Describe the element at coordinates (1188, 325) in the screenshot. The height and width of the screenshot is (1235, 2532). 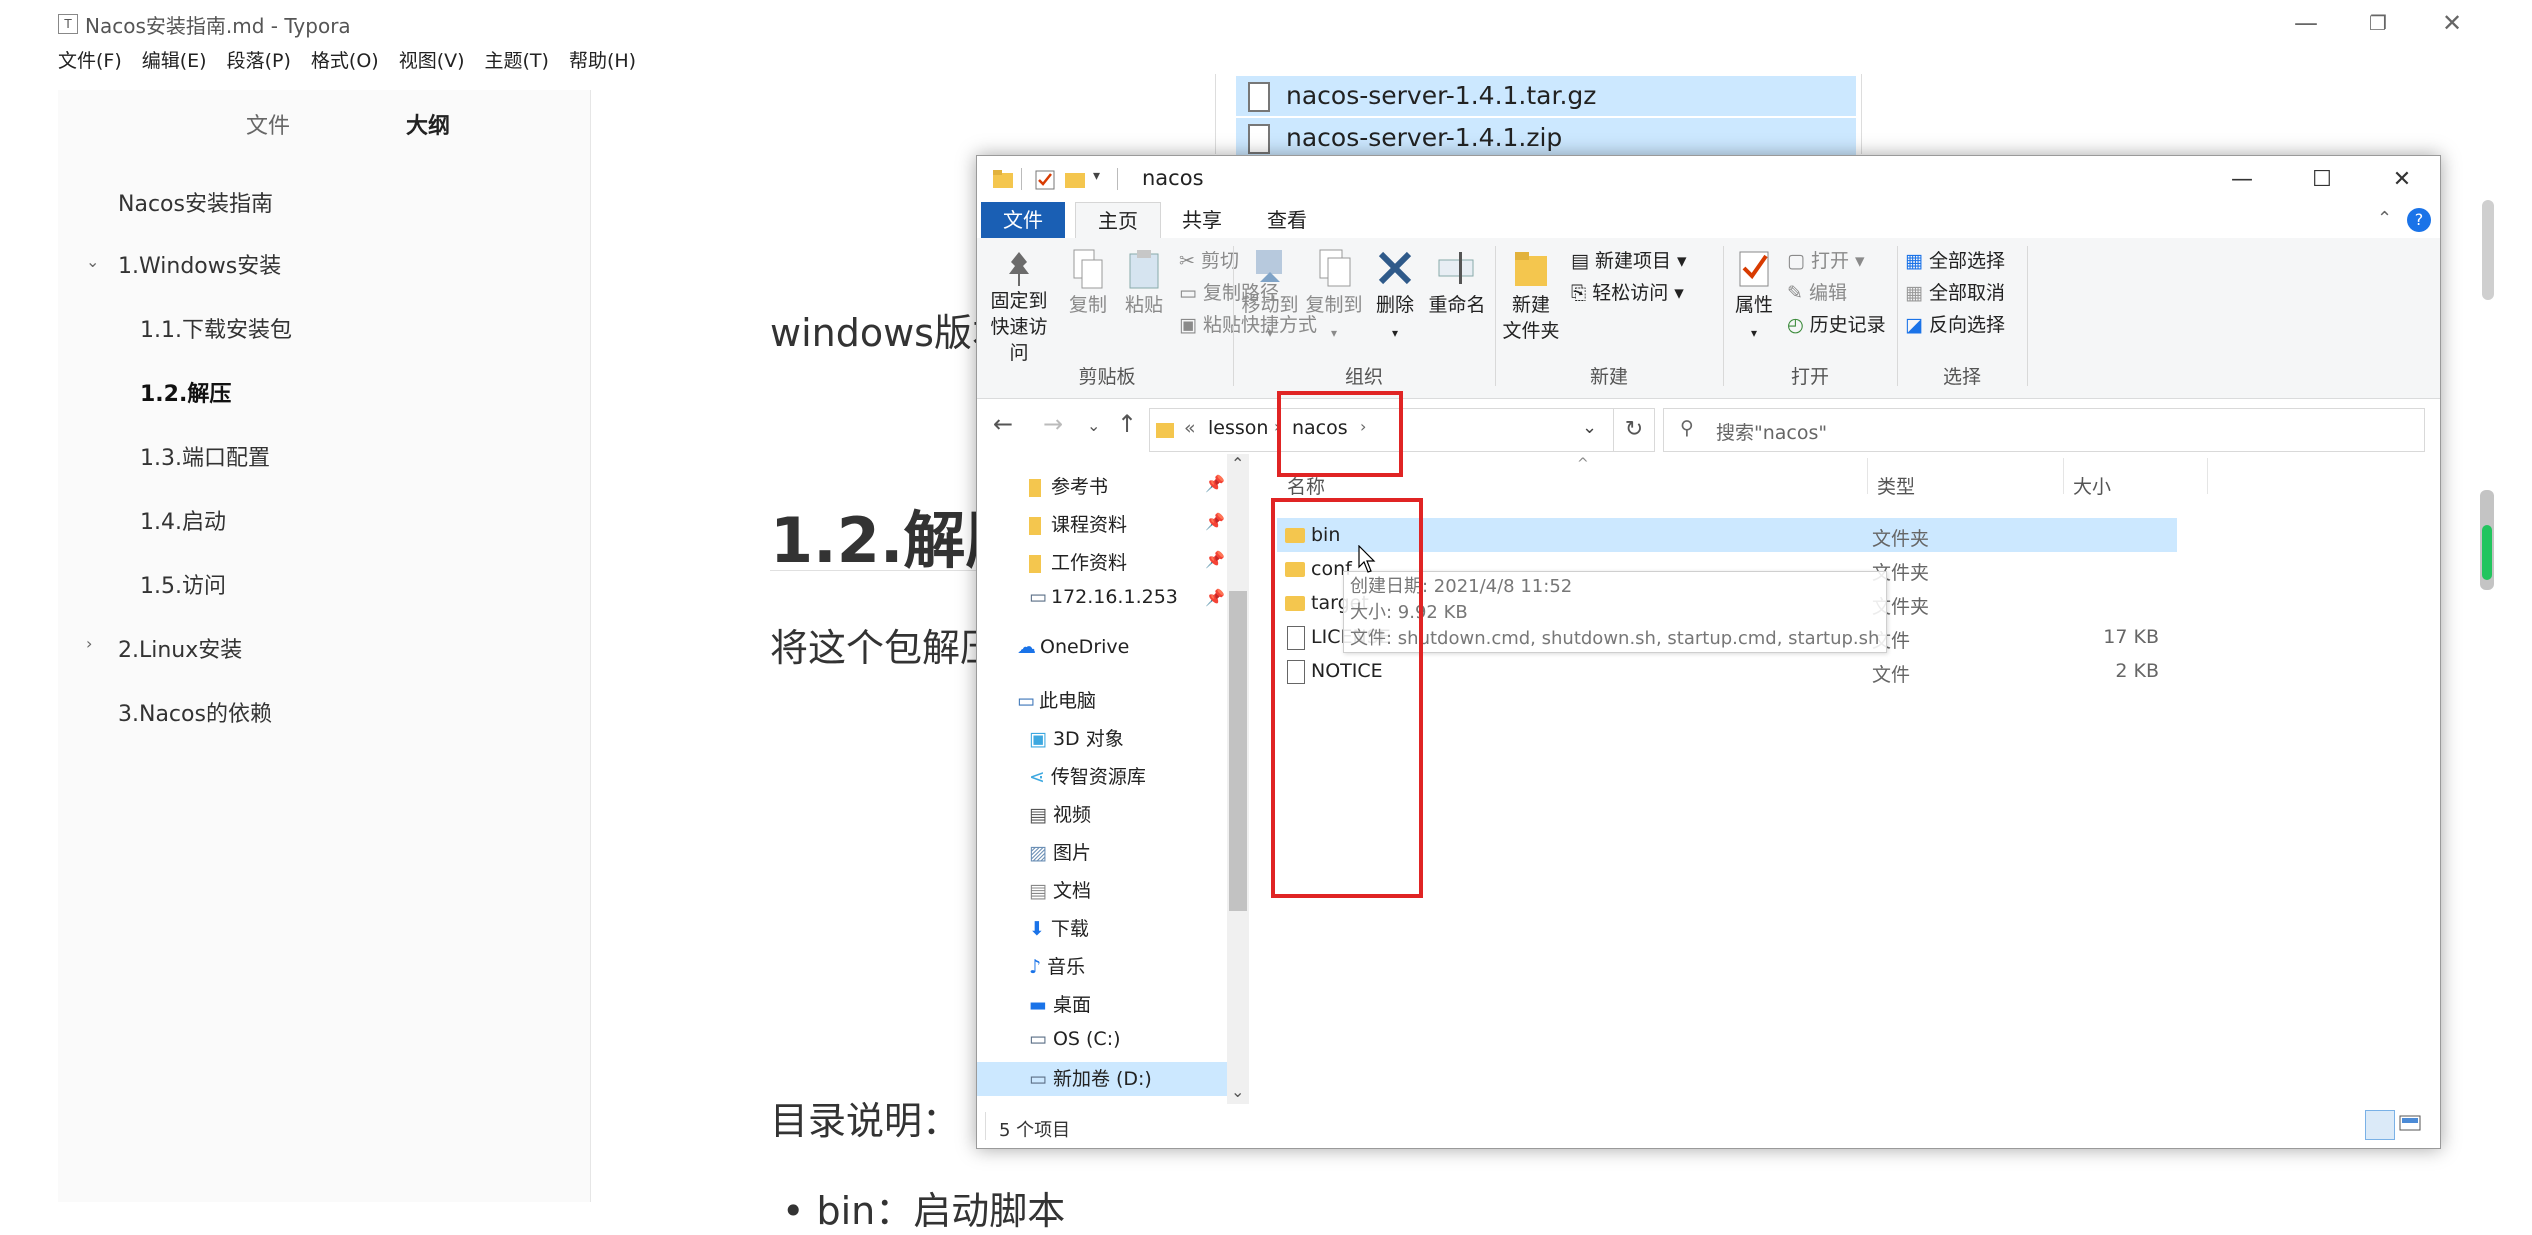
I see `paste-shortcut-icon: ▣` at that location.